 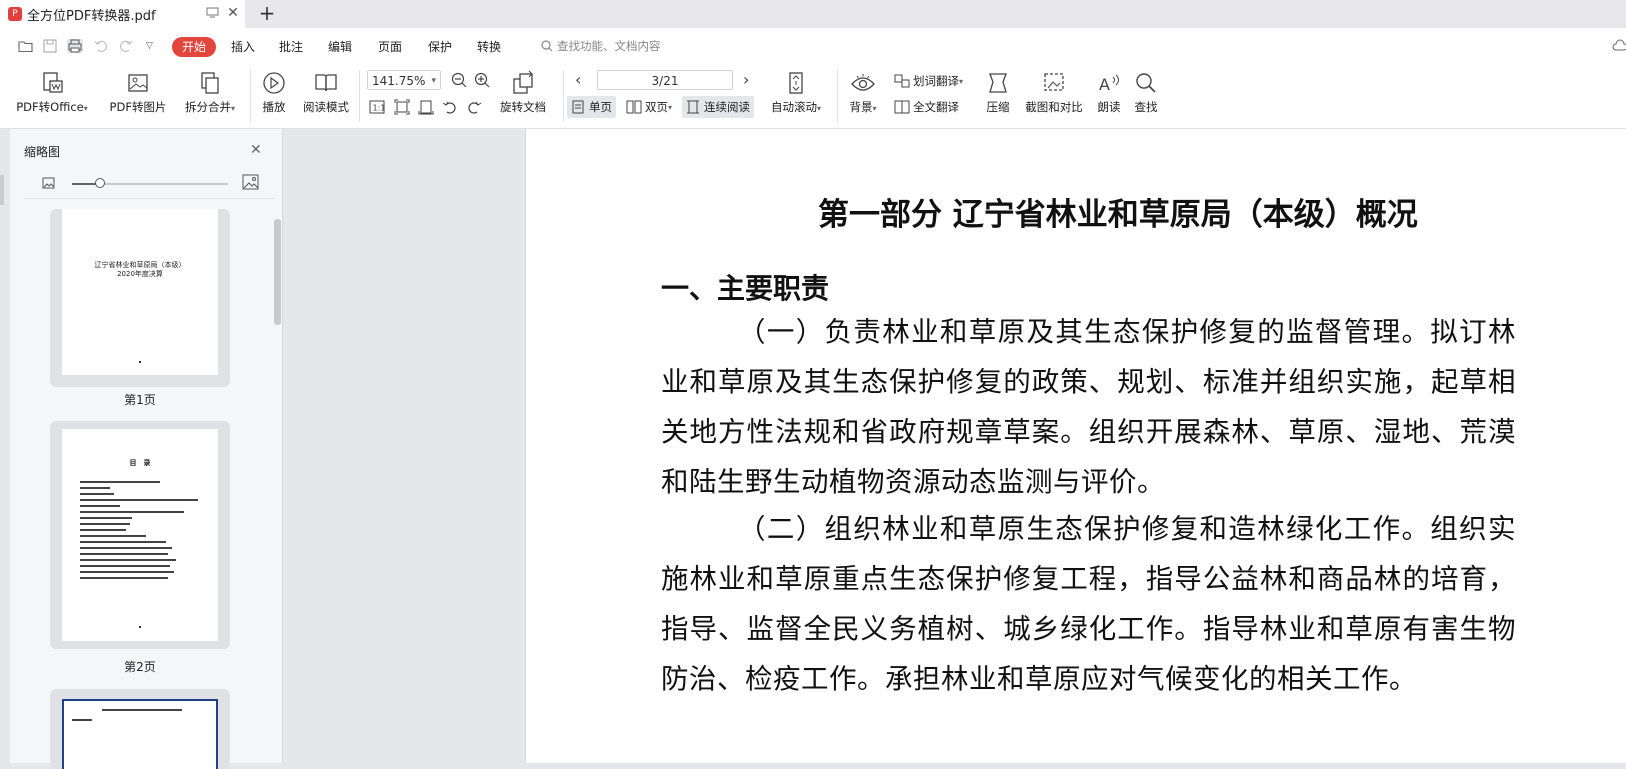 I want to click on full-translate-button: 全文翻译, so click(x=926, y=107).